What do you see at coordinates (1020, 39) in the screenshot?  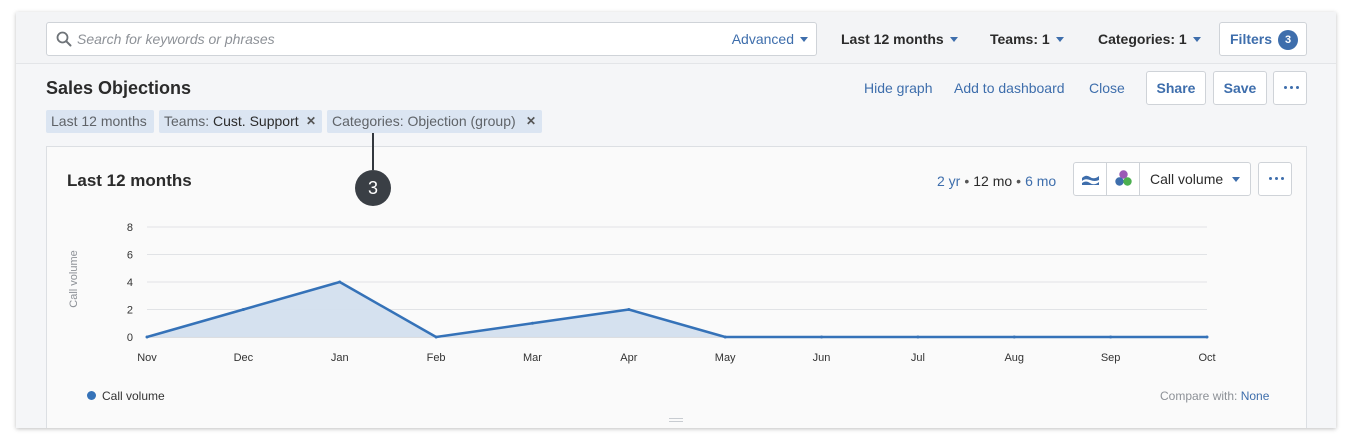 I see `teams-label: Teams: 1` at bounding box center [1020, 39].